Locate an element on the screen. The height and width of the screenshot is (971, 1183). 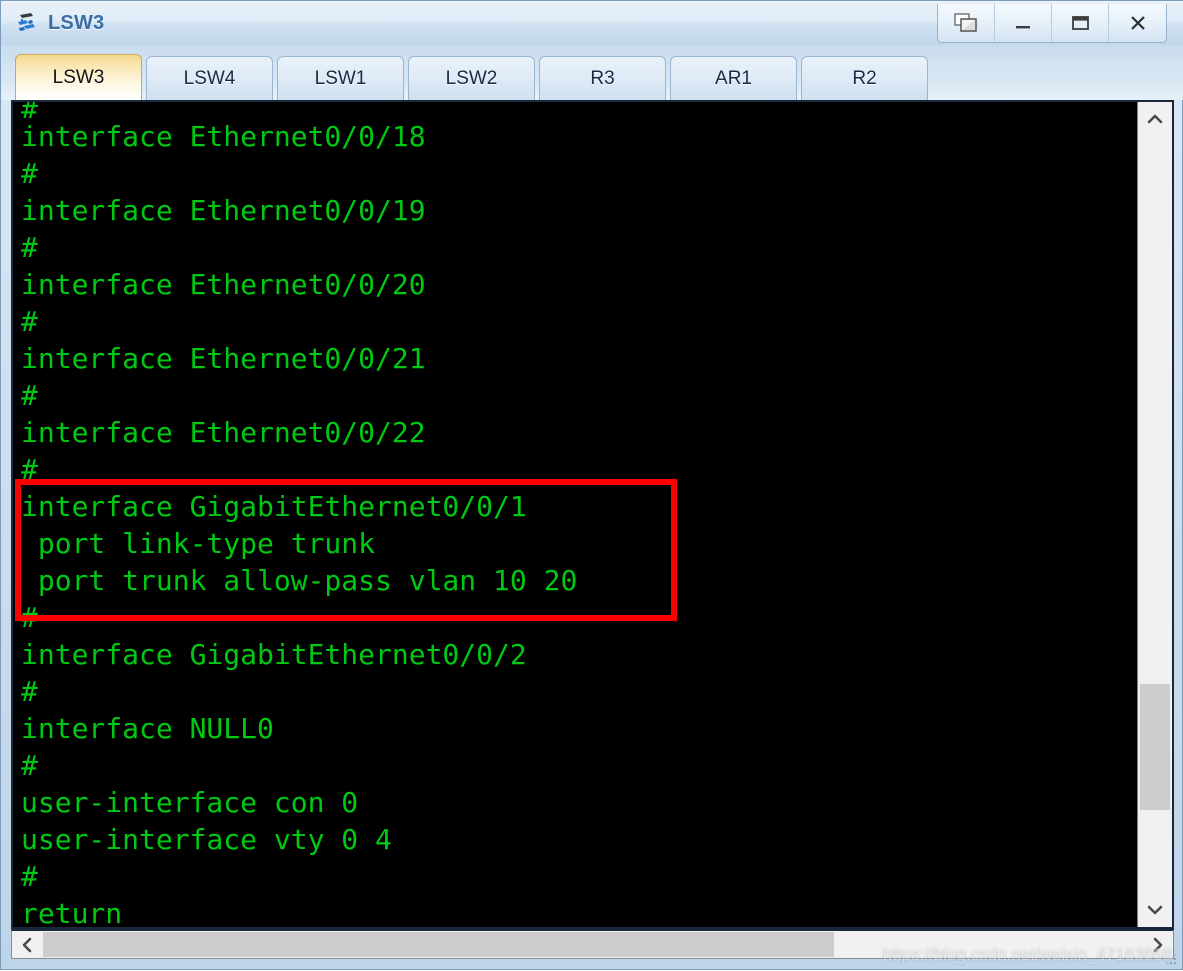
terminal-line: port link-type trunk is located at coordinates (198, 543).